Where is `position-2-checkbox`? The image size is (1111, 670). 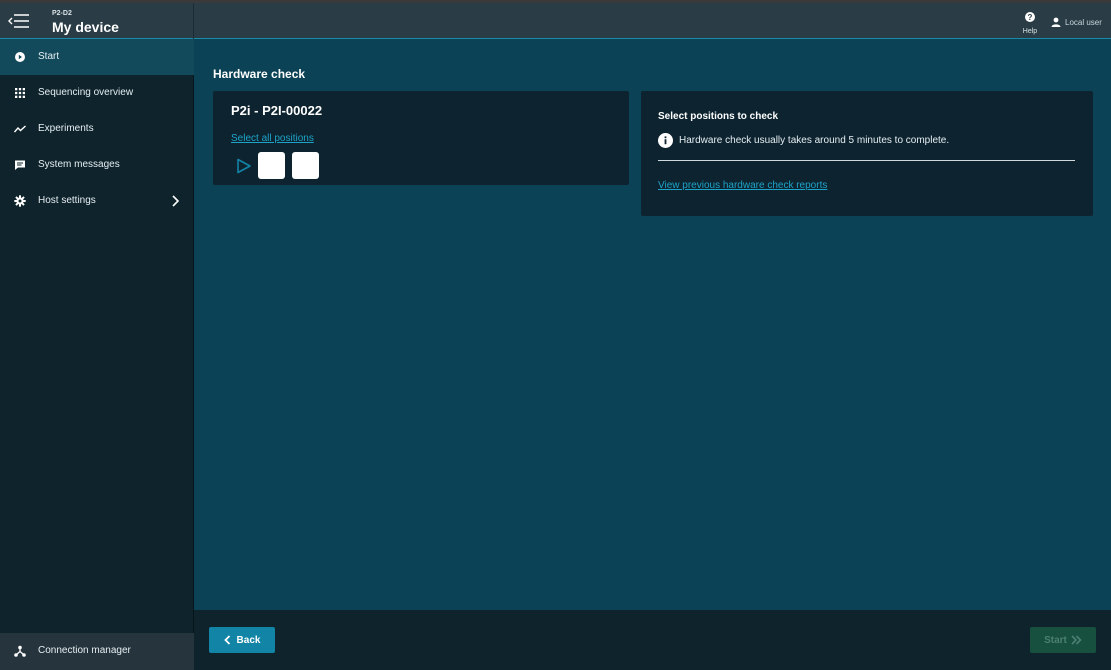
position-2-checkbox is located at coordinates (305, 165).